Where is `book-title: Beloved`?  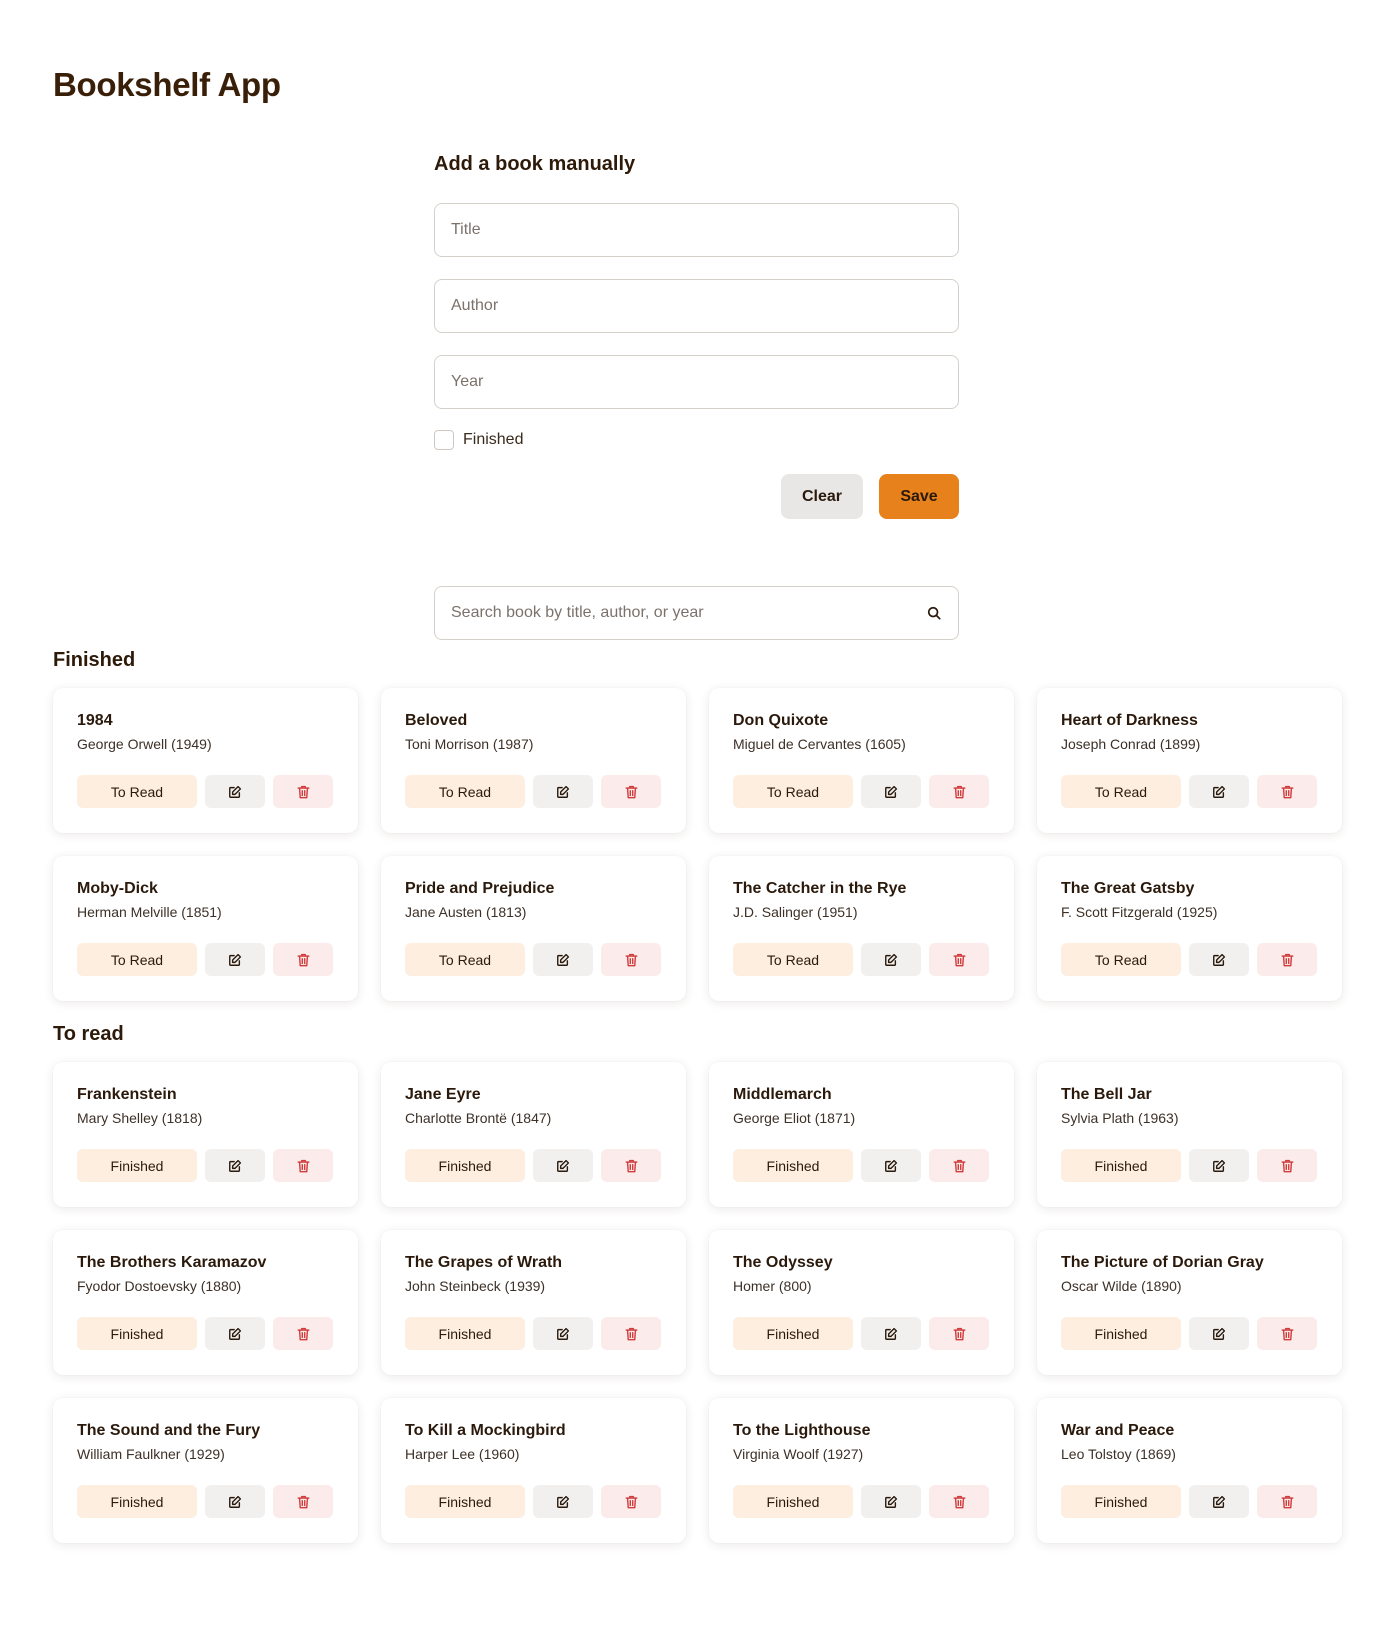 book-title: Beloved is located at coordinates (436, 720).